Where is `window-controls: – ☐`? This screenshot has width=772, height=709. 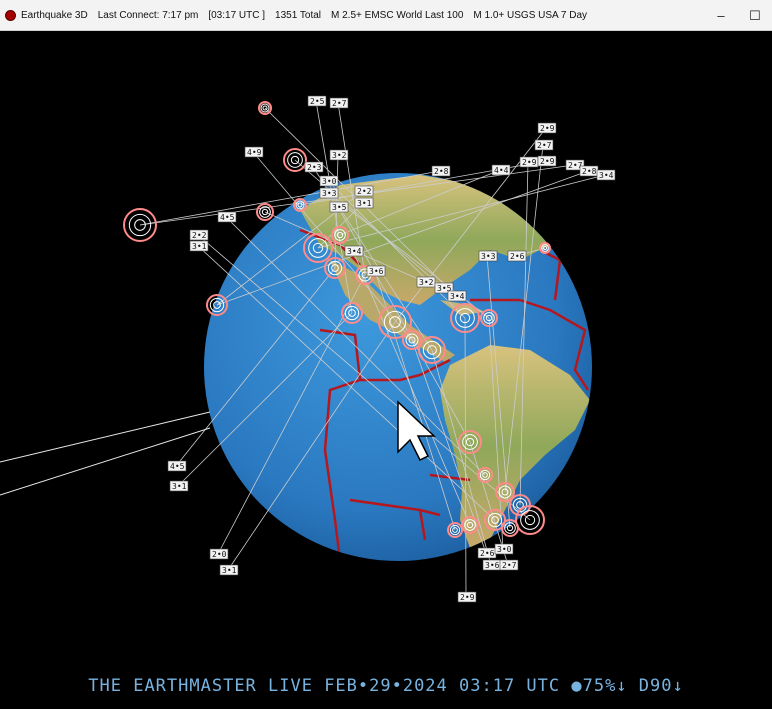
window-controls: – ☐ is located at coordinates (738, 15).